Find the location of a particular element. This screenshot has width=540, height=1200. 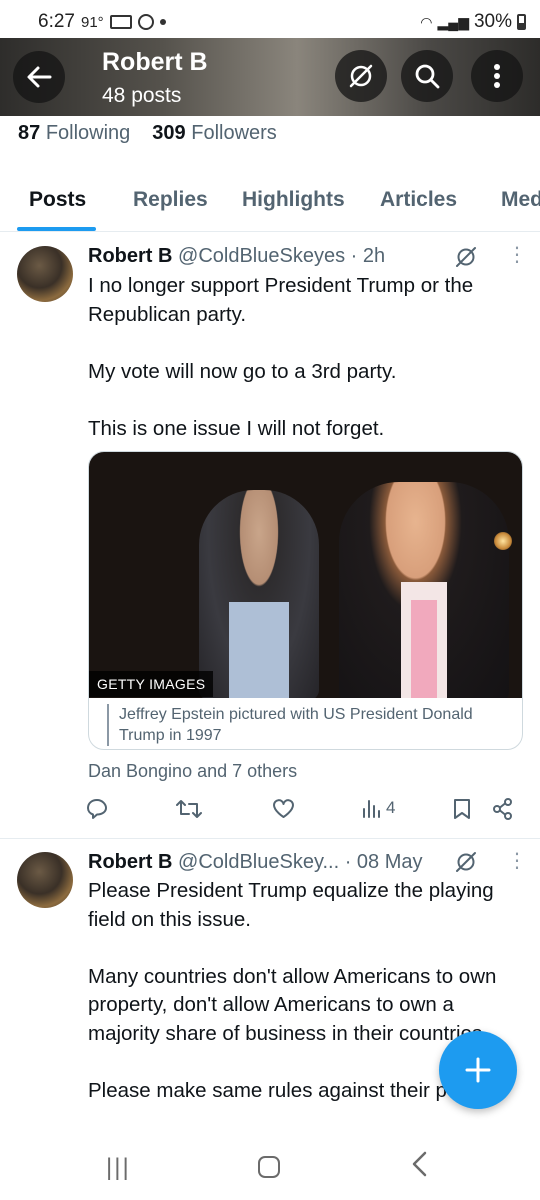

post-actions: 4 is located at coordinates (270, 814).